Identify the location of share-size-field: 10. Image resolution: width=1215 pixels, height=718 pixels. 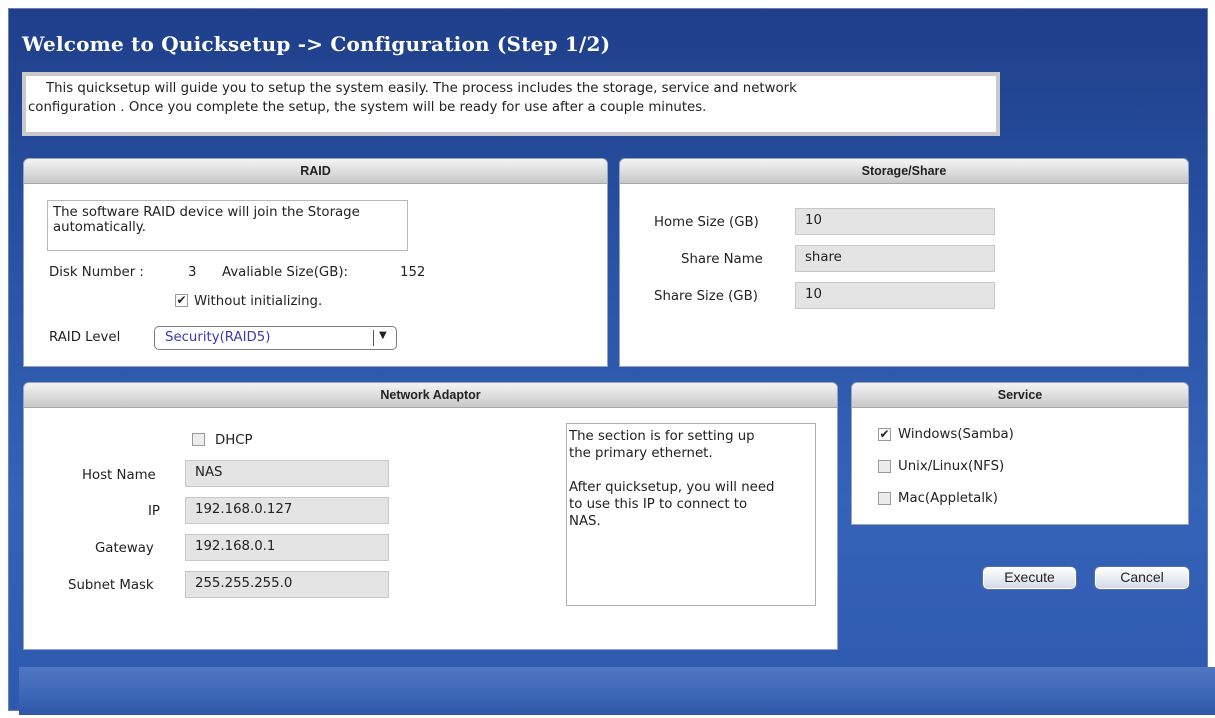
(895, 295).